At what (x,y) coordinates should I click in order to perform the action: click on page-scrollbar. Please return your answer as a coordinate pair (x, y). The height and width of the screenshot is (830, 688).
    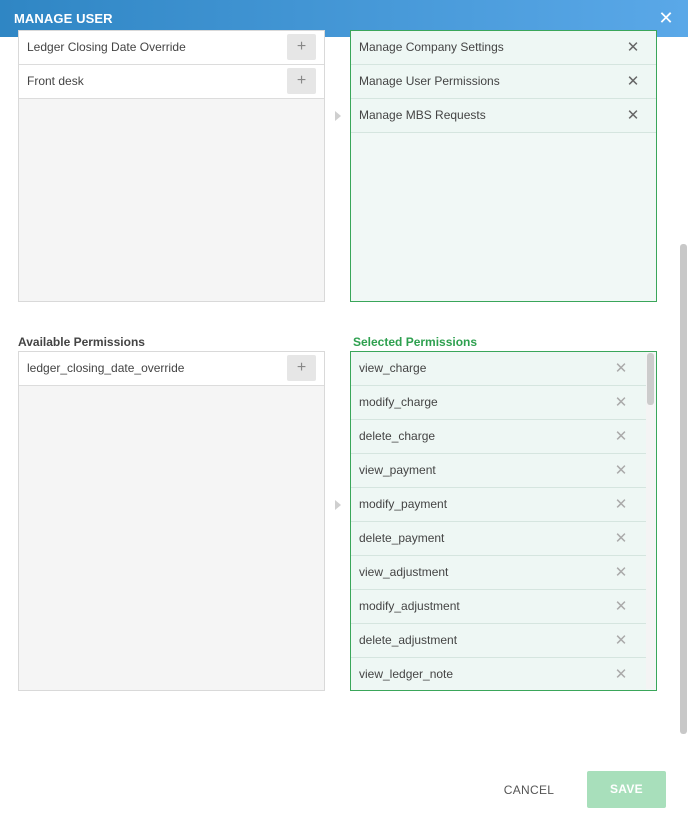
    Looking at the image, I should click on (683, 433).